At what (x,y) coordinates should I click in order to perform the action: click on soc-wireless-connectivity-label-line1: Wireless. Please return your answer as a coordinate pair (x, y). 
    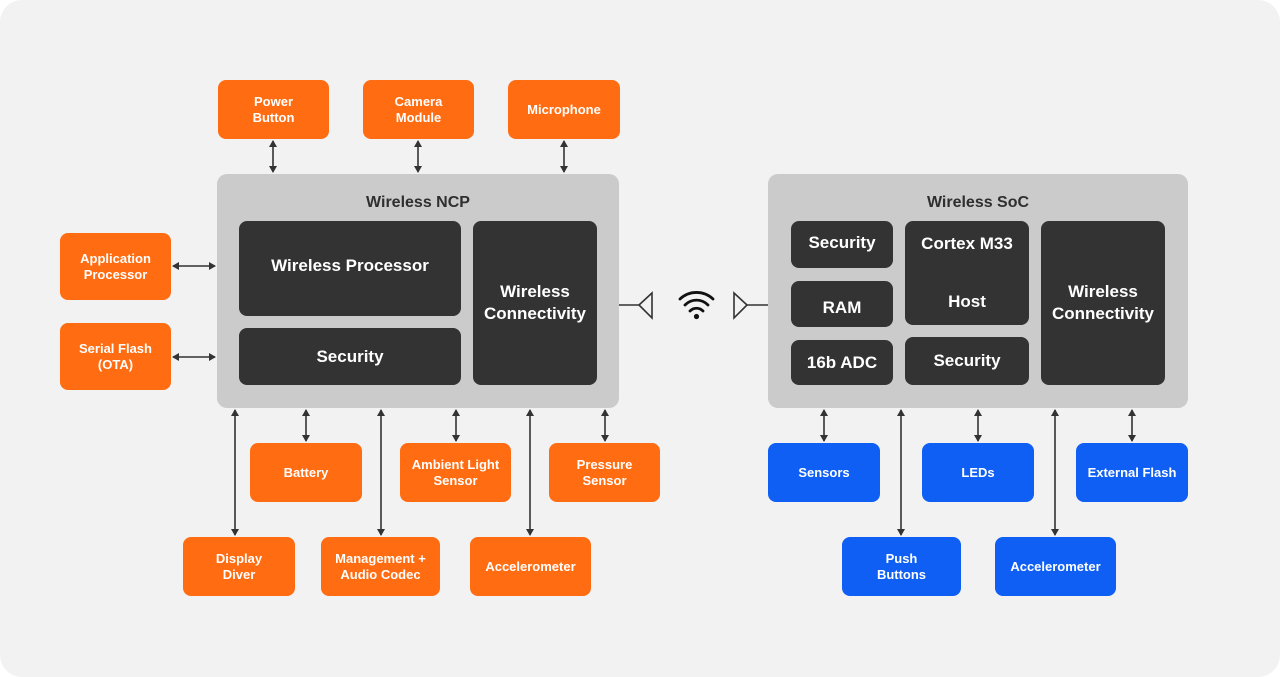
    Looking at the image, I should click on (1103, 291).